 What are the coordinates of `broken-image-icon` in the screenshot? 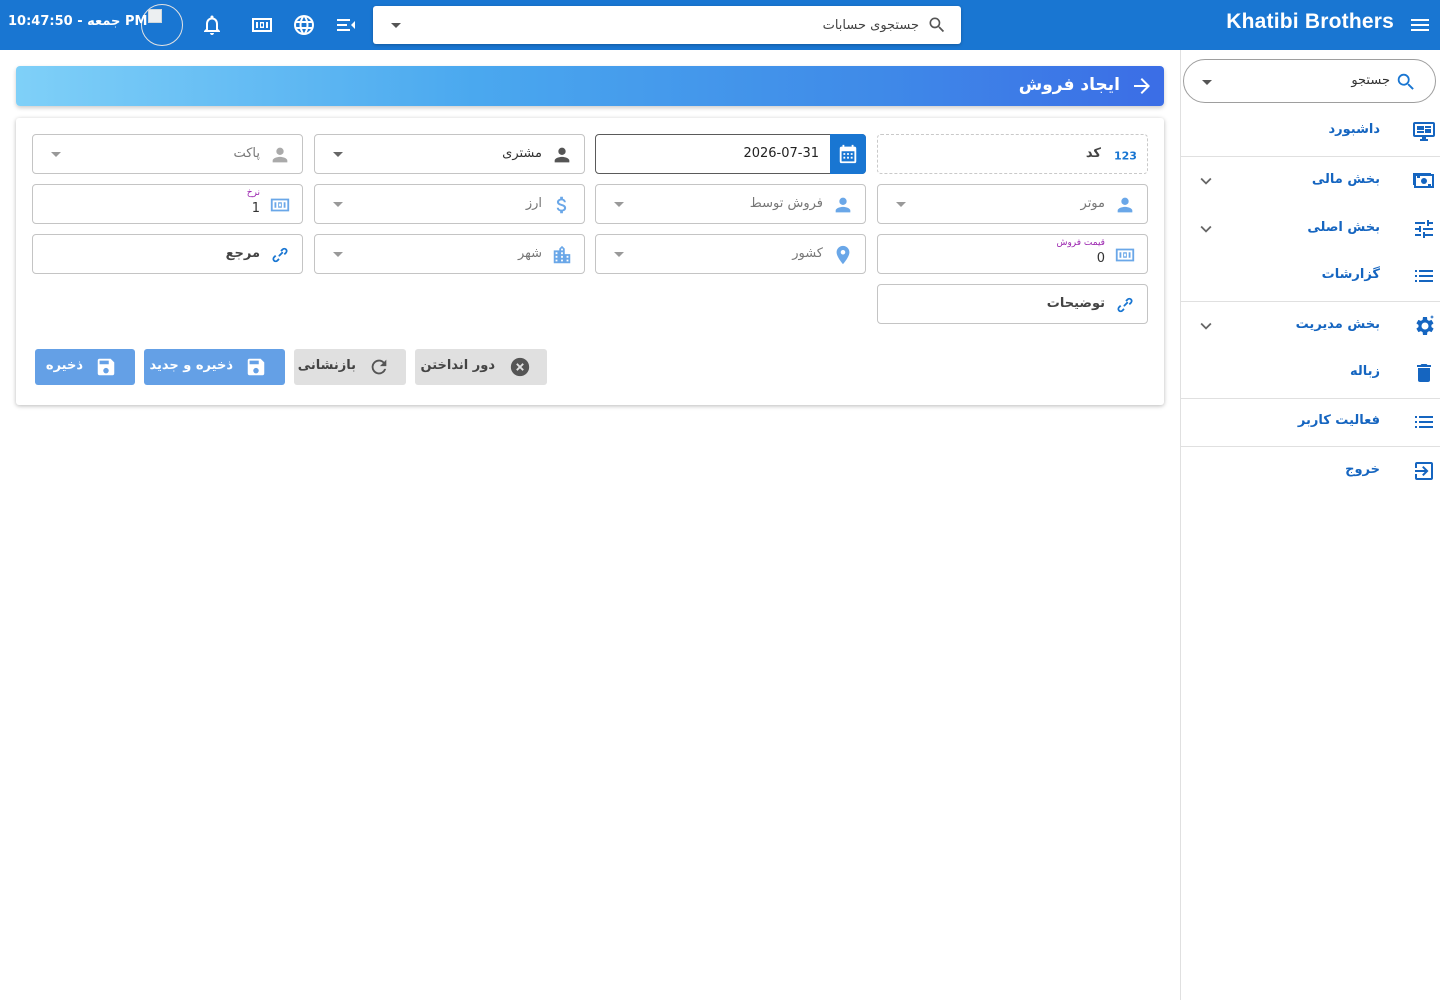 It's located at (155, 16).